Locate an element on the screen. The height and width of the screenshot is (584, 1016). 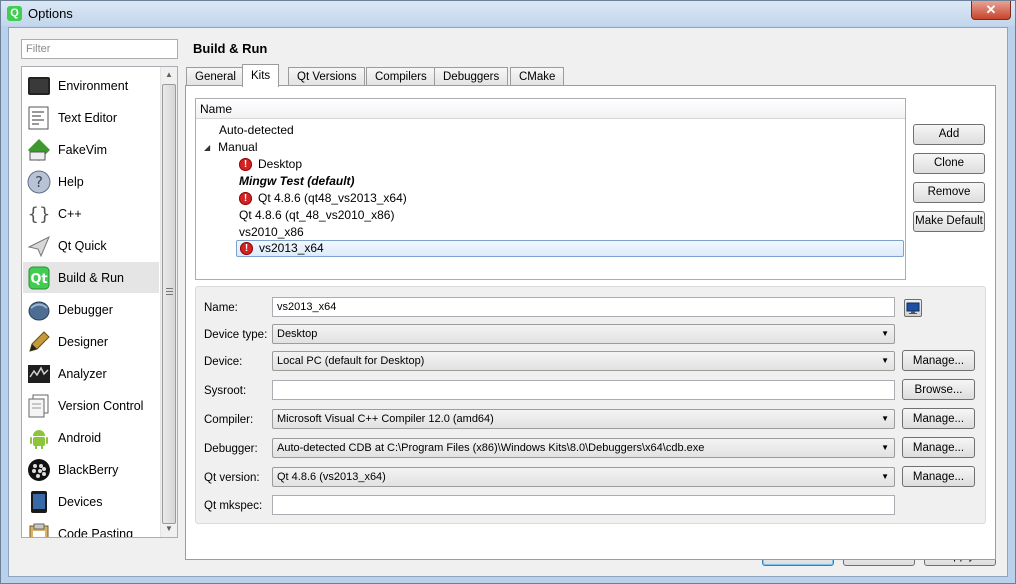
tree-item-kit: ! Desktop is located at coordinates (270, 164).